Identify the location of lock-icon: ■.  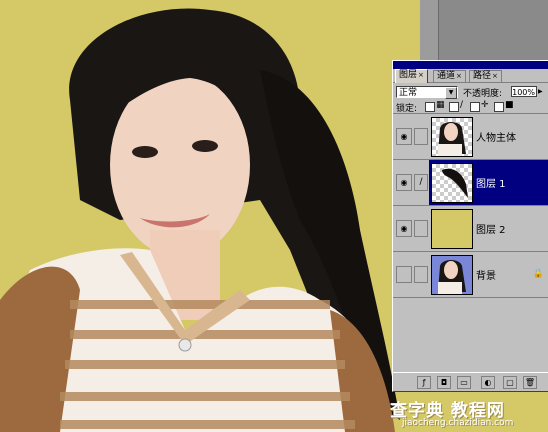
(509, 105).